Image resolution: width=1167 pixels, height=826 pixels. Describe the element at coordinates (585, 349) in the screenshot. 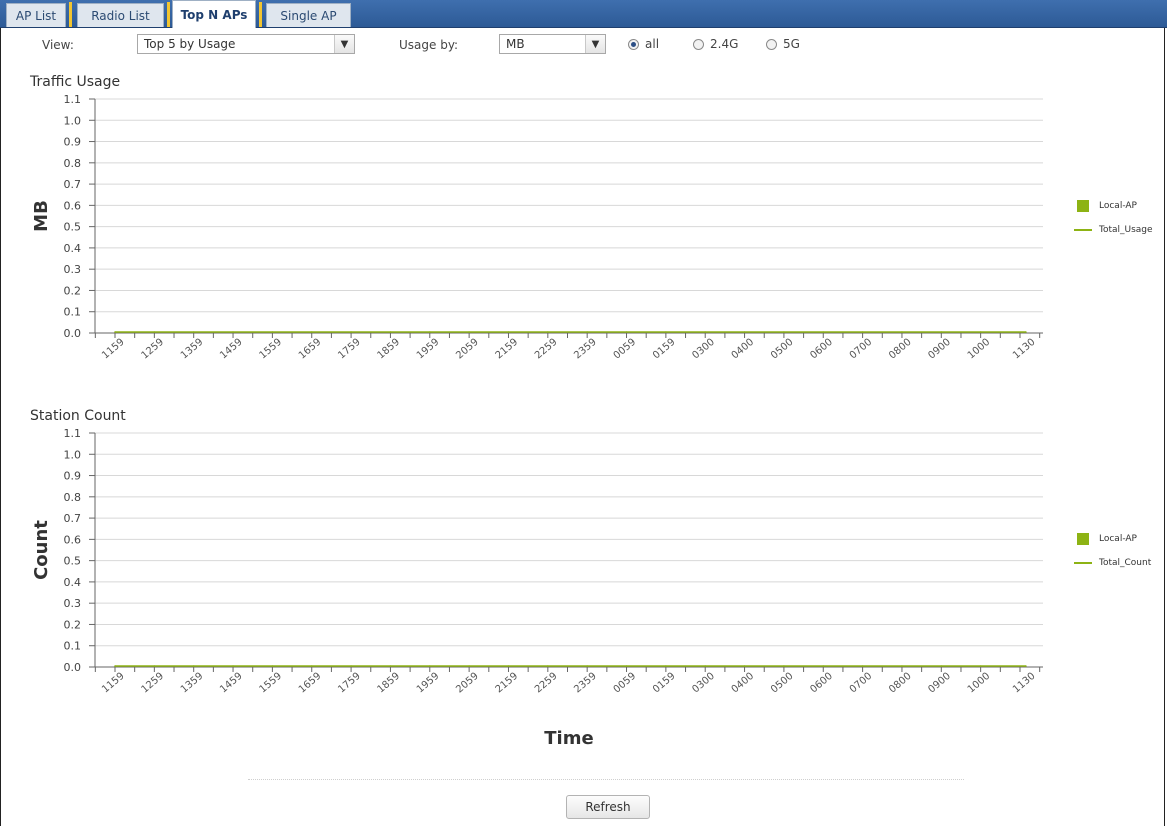

I see `x-tick-label: 2359` at that location.